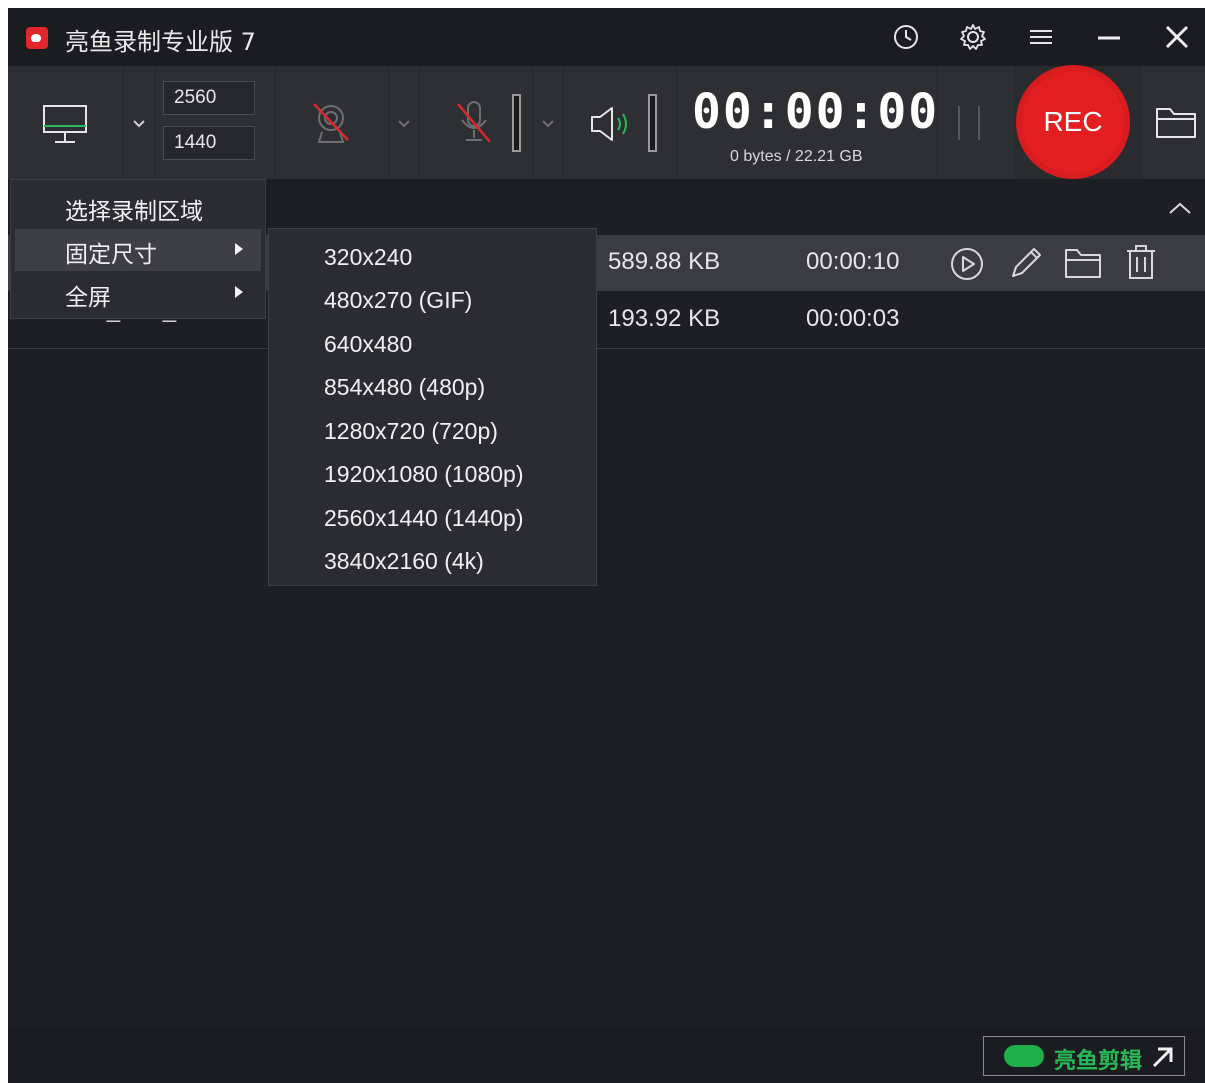 The height and width of the screenshot is (1083, 1205). I want to click on size-option-label: 3840x2160 (4k), so click(404, 561).